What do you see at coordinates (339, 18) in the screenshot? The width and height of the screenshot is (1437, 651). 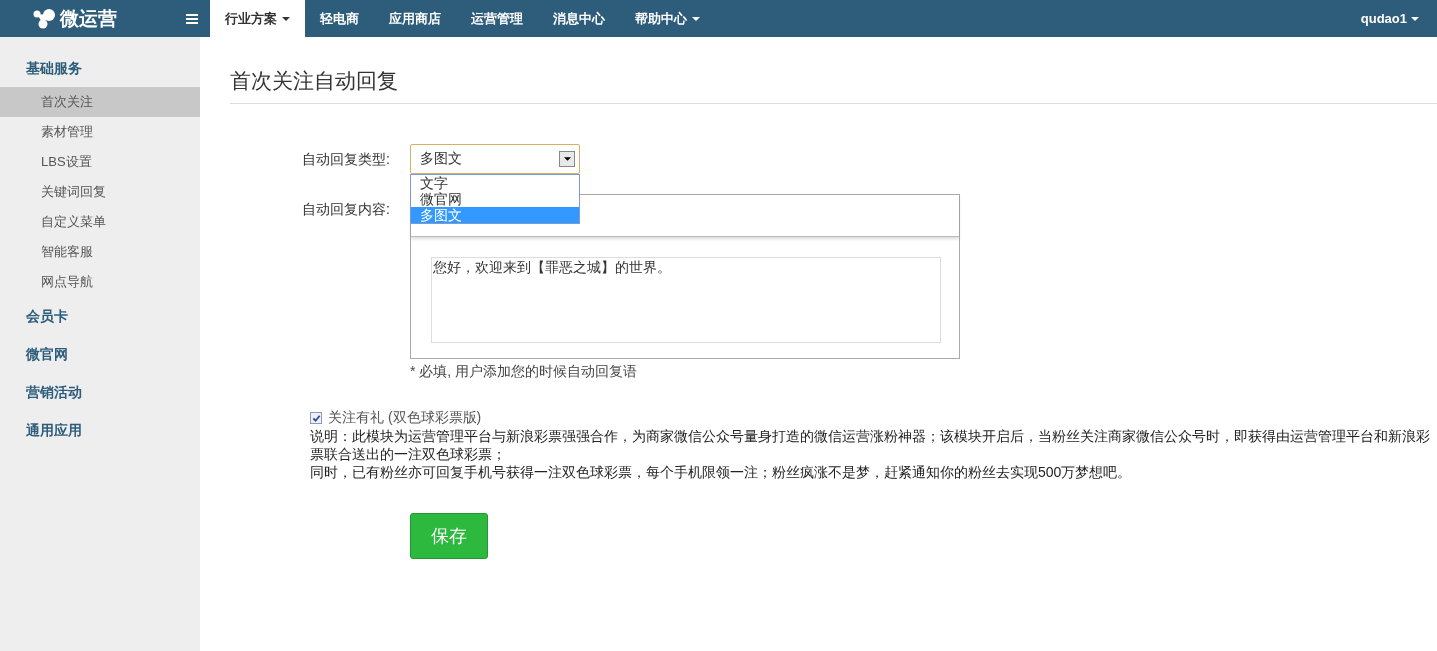 I see `nav-tab: 轻电商` at bounding box center [339, 18].